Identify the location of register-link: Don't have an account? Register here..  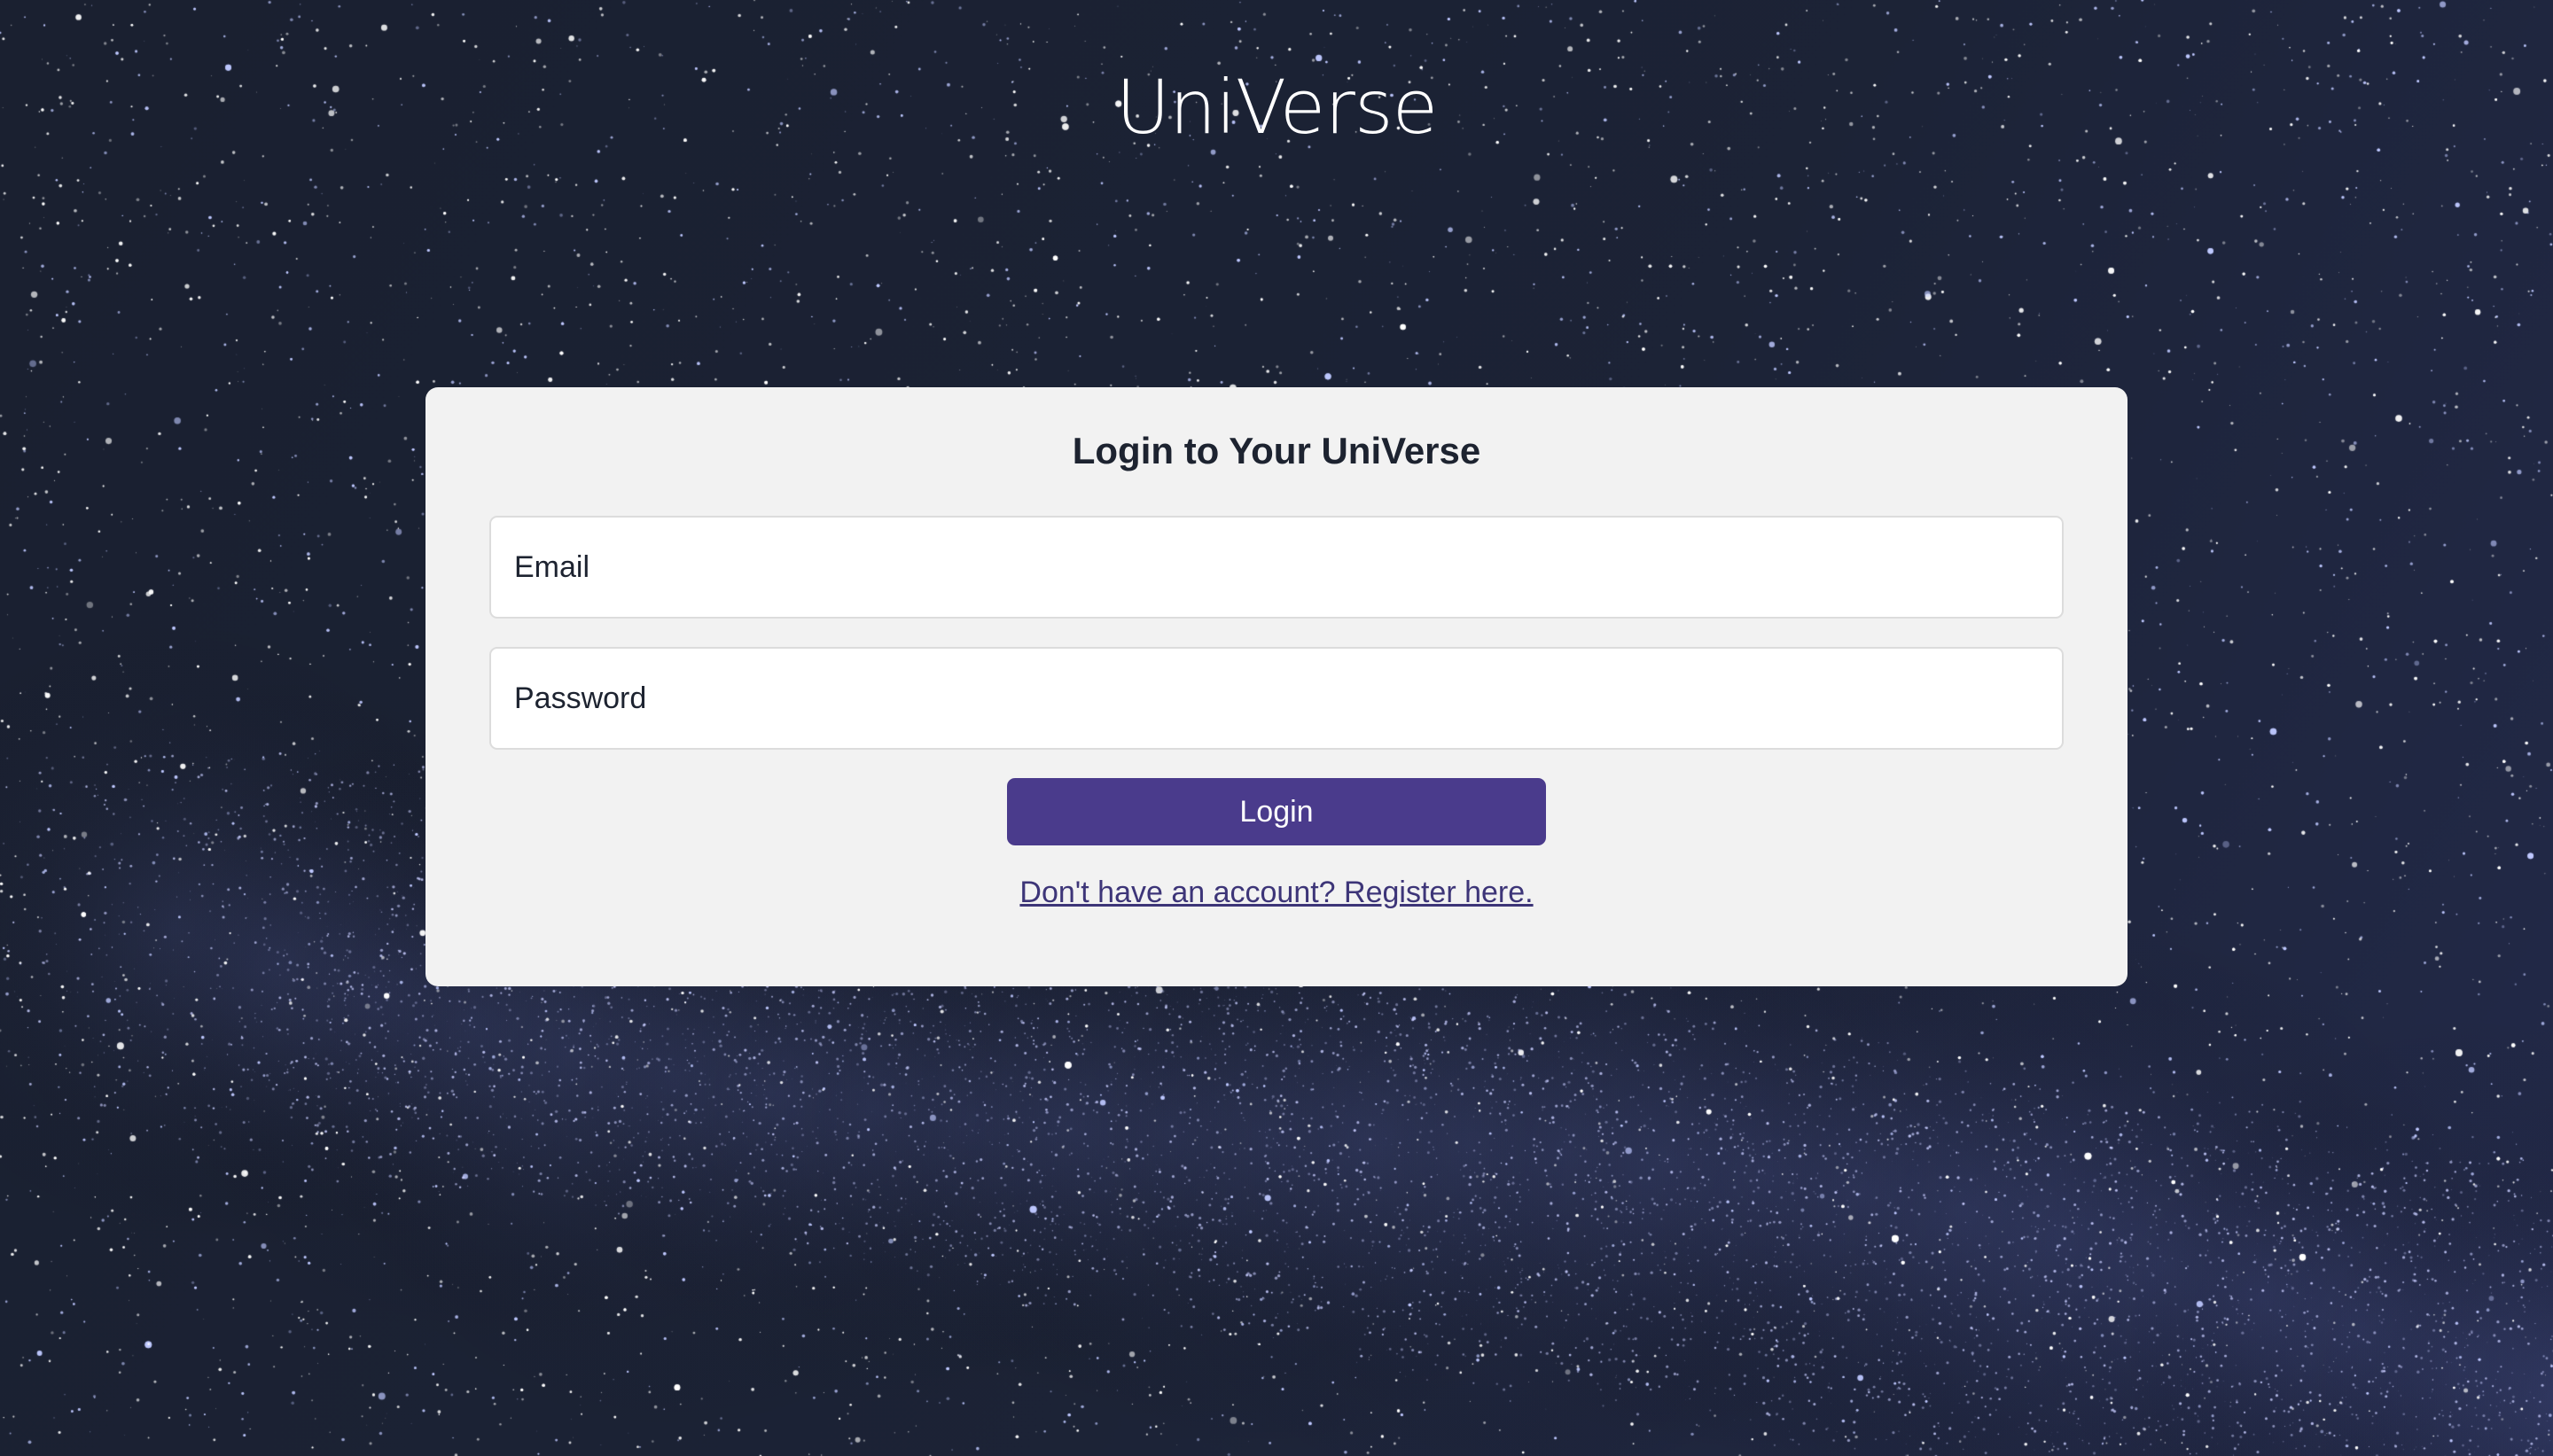
(1276, 892).